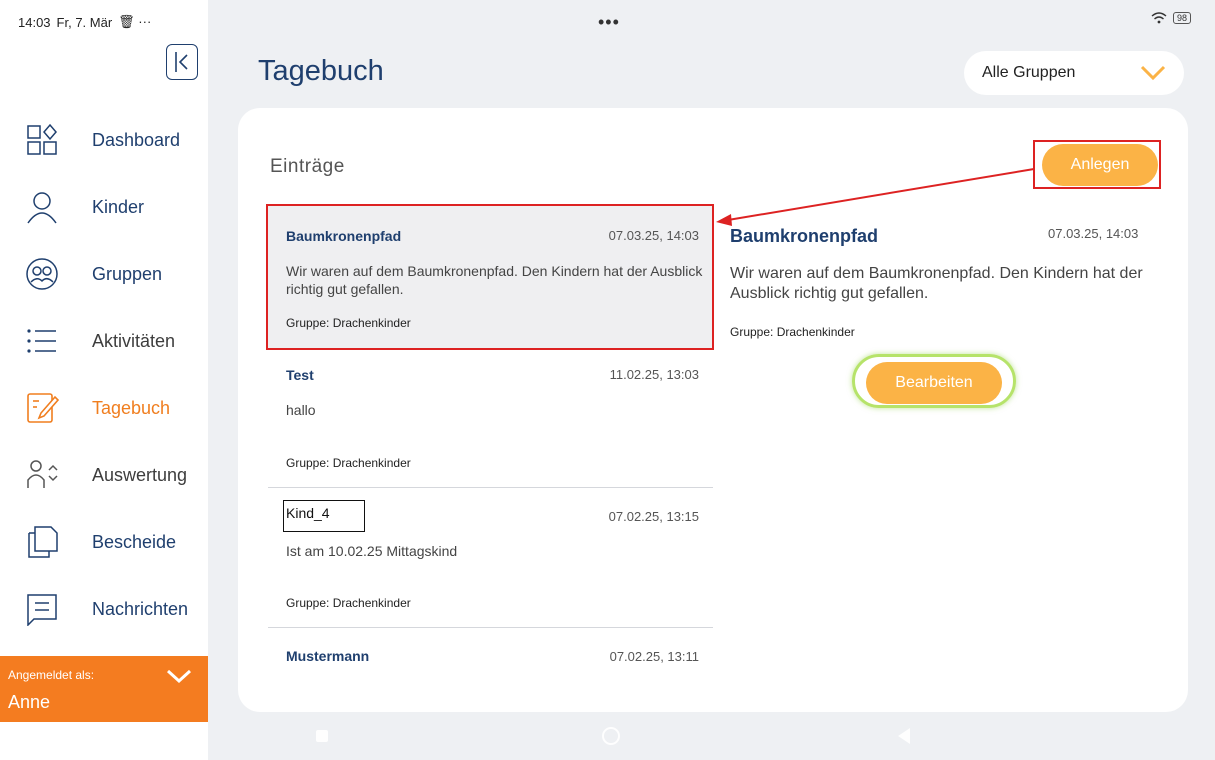 This screenshot has width=1215, height=760. What do you see at coordinates (322, 736) in the screenshot?
I see `recent-apps-button` at bounding box center [322, 736].